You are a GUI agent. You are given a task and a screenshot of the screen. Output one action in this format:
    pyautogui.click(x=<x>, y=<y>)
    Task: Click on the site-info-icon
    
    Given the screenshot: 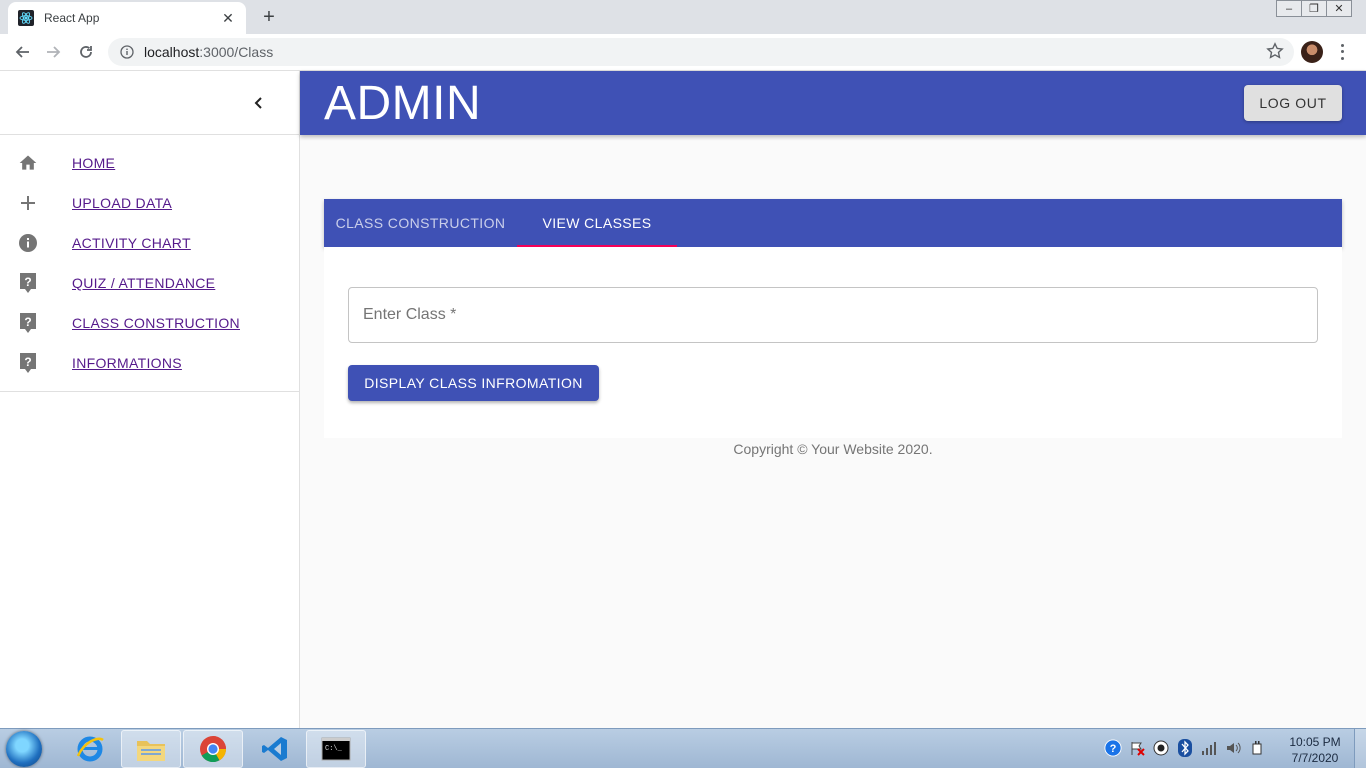 What is the action you would take?
    pyautogui.click(x=127, y=52)
    